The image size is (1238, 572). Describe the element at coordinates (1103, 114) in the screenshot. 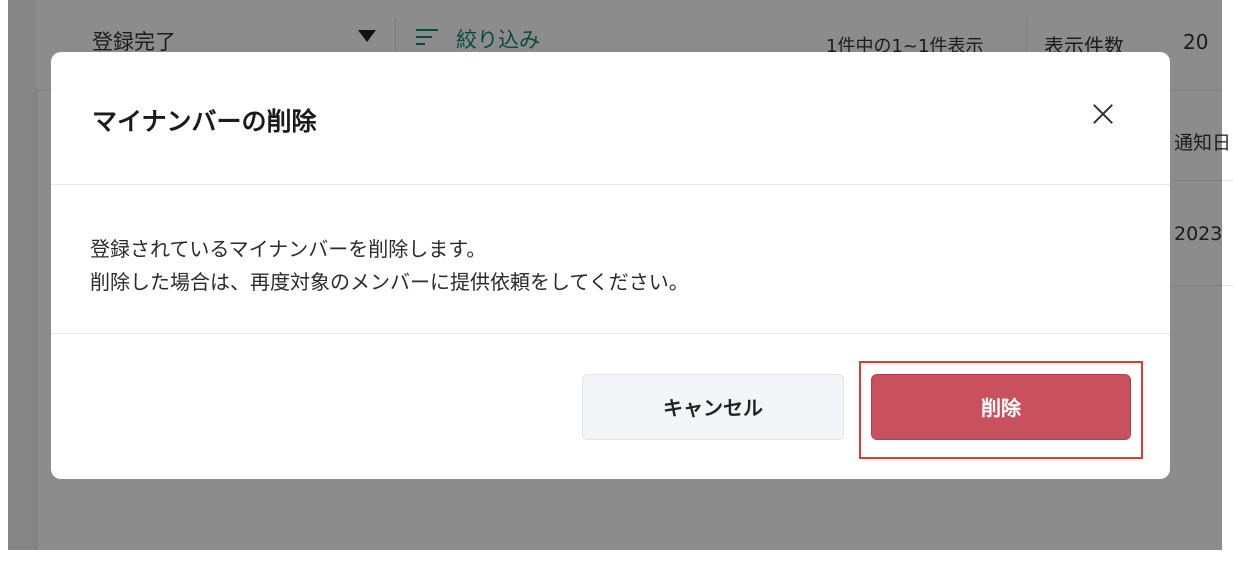

I see `close-icon` at that location.